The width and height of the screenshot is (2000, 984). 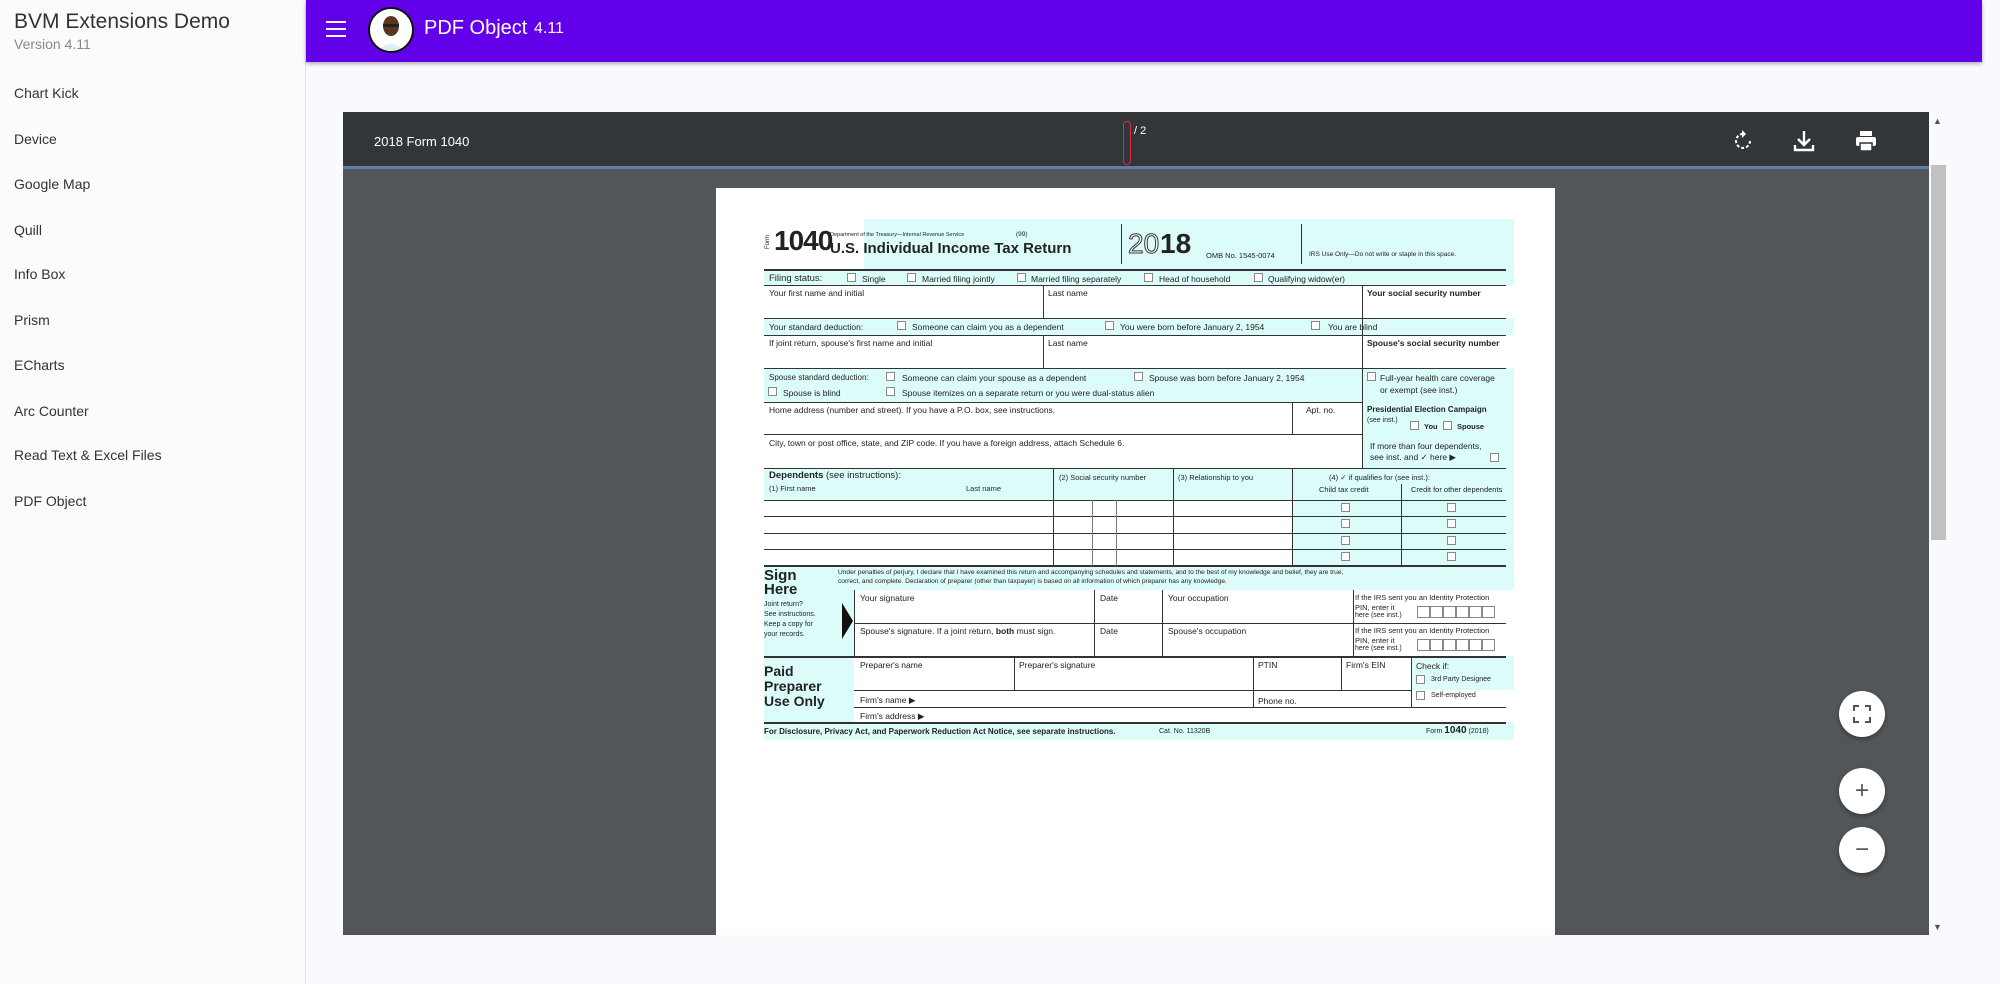 I want to click on health-coverage-label: Full-year health care coverage, so click(x=1437, y=378).